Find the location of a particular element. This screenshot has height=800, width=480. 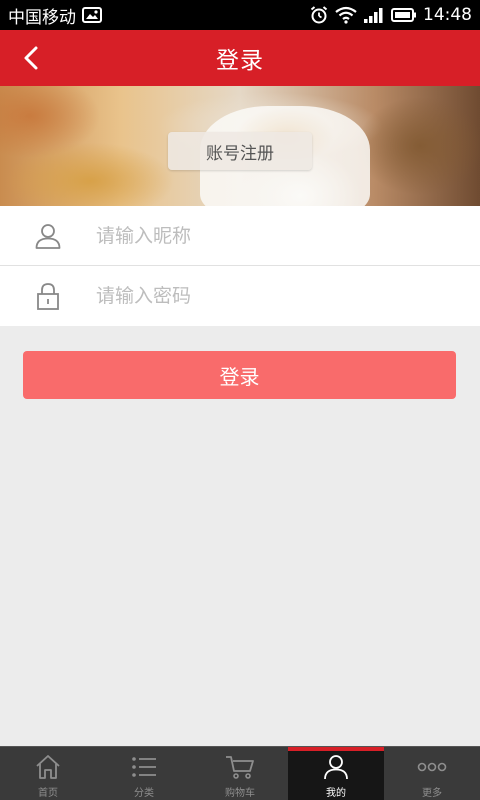

tab-more: 更多 is located at coordinates (432, 773).